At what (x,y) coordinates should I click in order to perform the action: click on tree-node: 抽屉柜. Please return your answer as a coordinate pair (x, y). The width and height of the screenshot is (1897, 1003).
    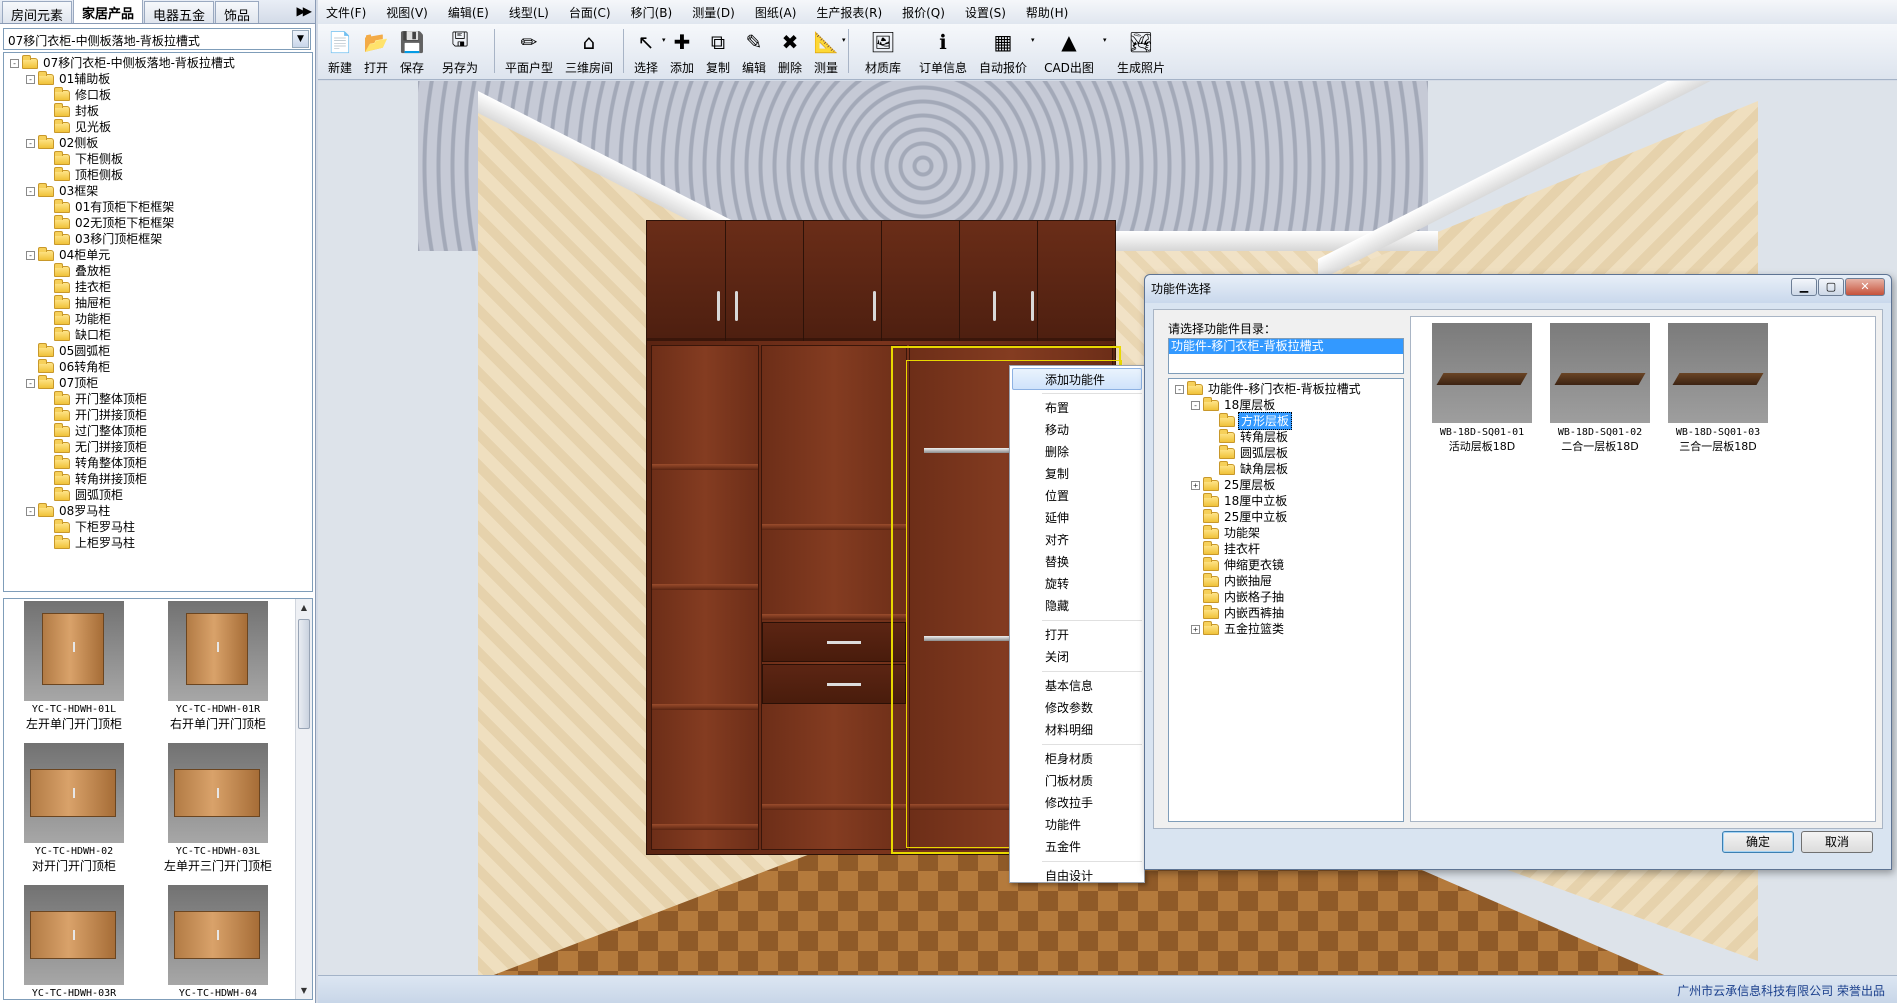
    Looking at the image, I should click on (158, 302).